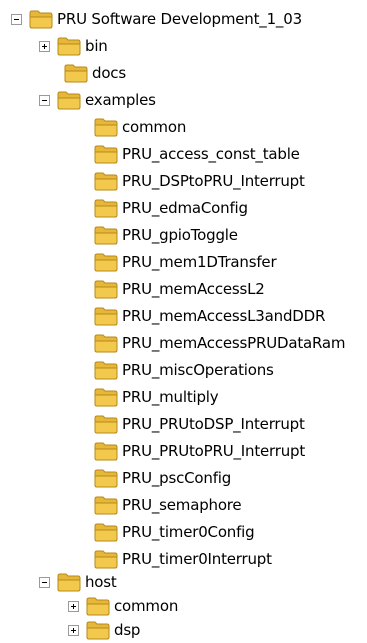 The image size is (367, 643). What do you see at coordinates (214, 451) in the screenshot?
I see `tree-node-label: PRU_PRUtoPRU_Interrupt` at bounding box center [214, 451].